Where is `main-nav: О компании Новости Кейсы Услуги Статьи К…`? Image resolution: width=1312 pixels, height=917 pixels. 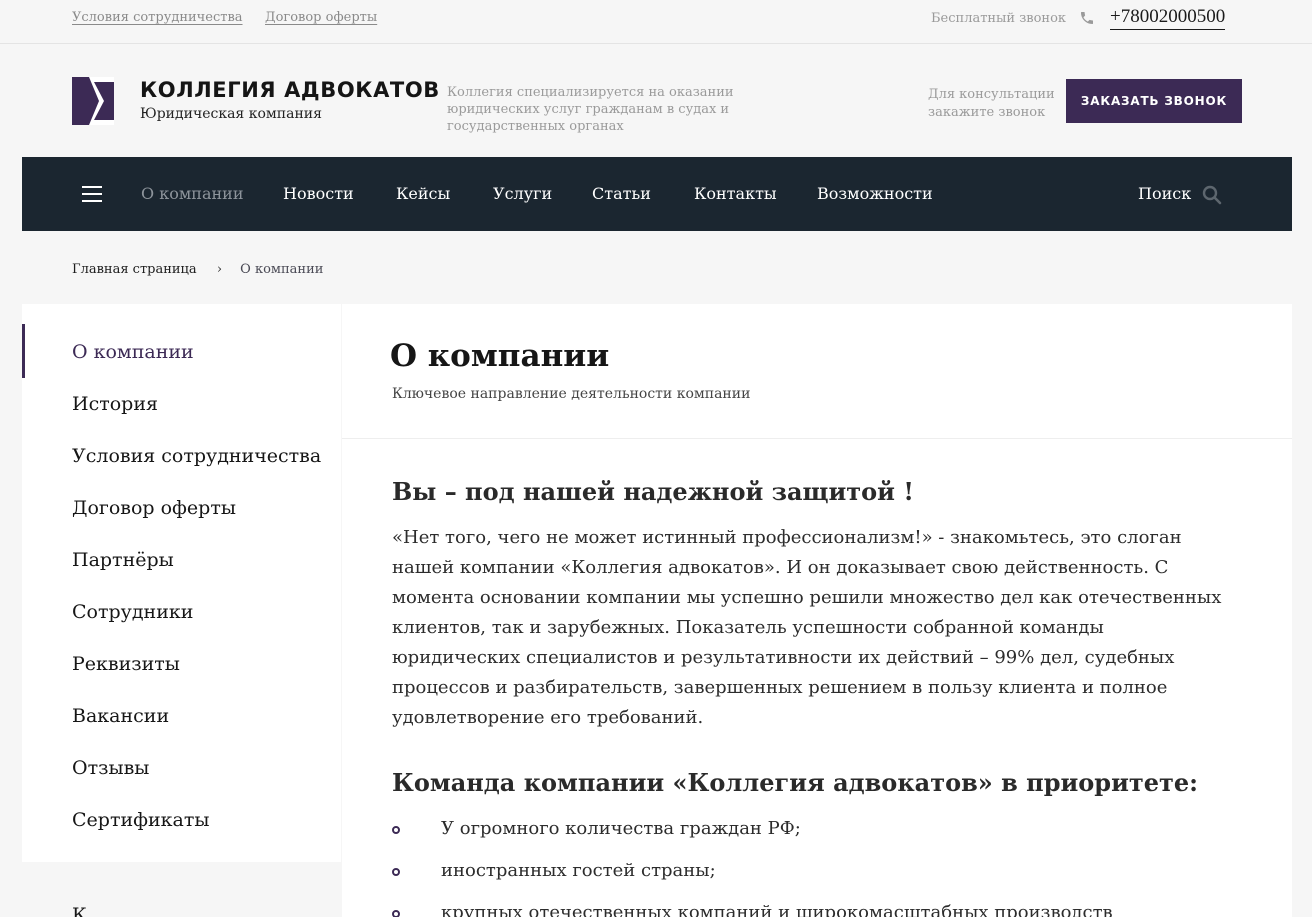
main-nav: О компании Новости Кейсы Услуги Статьи К… is located at coordinates (657, 194).